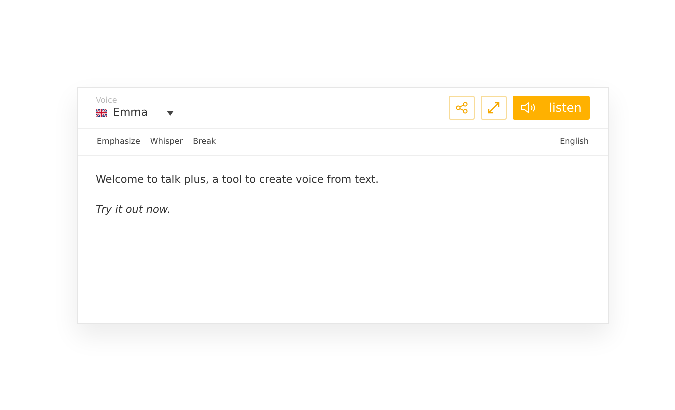 Image resolution: width=675 pixels, height=410 pixels. Describe the element at coordinates (107, 101) in the screenshot. I see `voice-label: Voice` at that location.